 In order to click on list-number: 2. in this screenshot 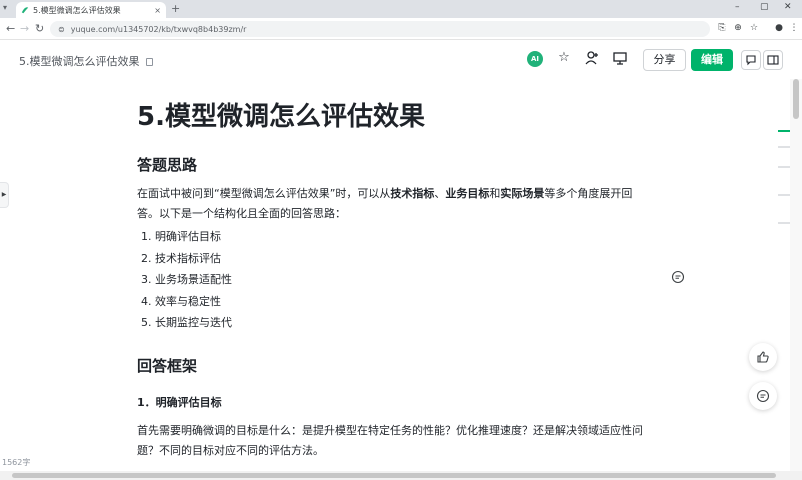, I will do `click(146, 258)`.